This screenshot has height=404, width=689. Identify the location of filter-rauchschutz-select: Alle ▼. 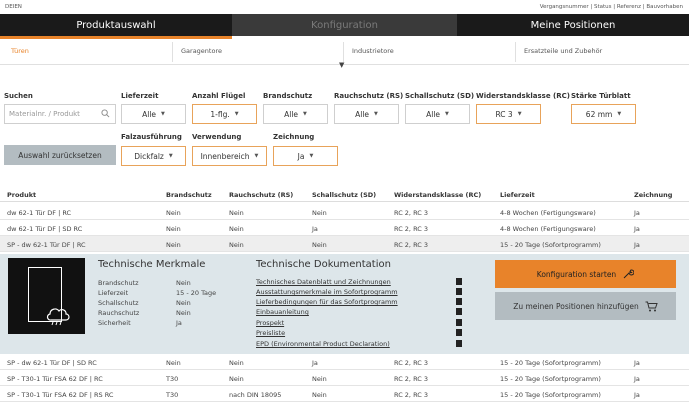
(366, 114).